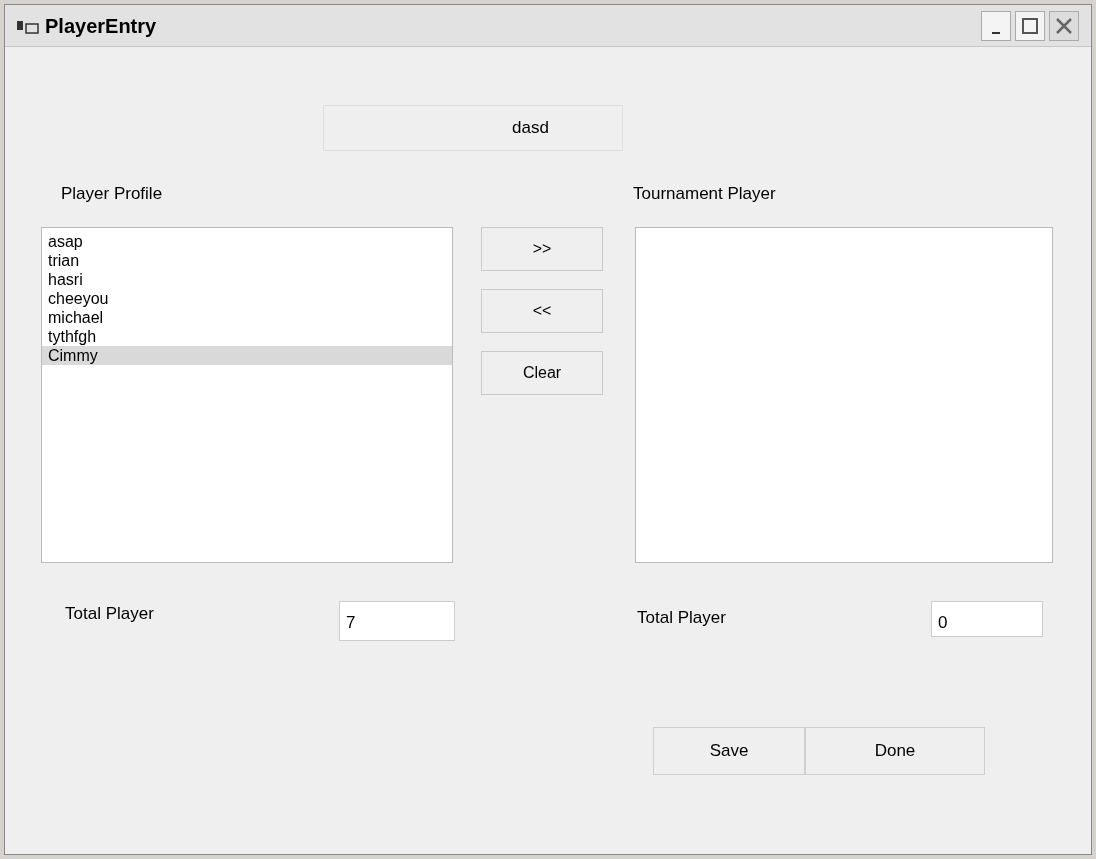  I want to click on list-label: Tournament Player, so click(704, 194).